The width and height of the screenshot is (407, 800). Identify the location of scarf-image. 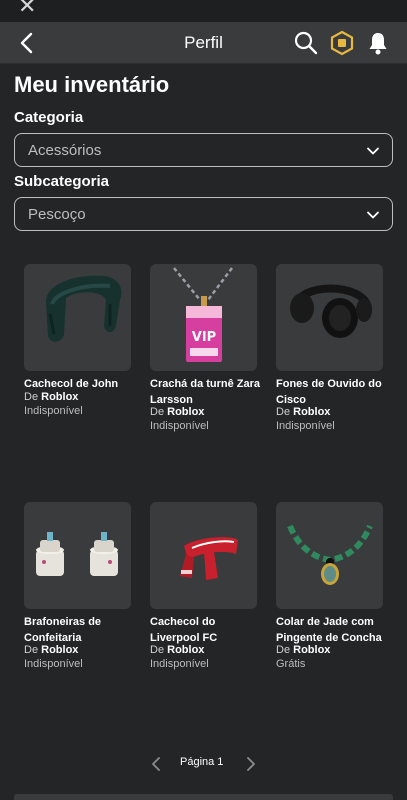
(84, 308).